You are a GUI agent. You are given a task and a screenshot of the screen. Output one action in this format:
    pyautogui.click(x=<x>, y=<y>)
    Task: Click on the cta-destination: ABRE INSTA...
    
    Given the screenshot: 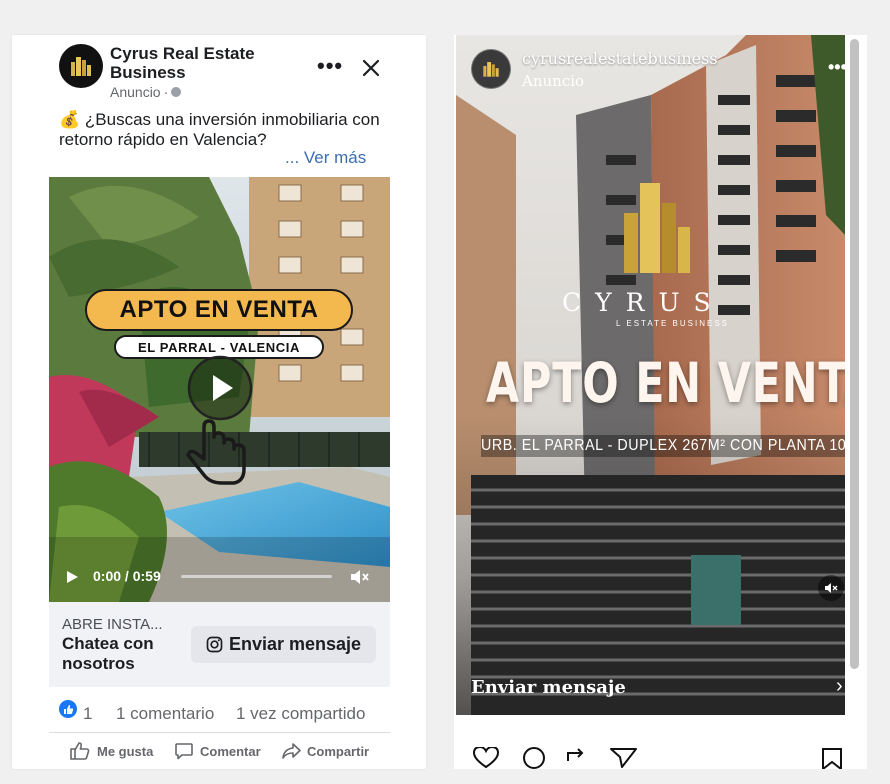 What is the action you would take?
    pyautogui.click(x=112, y=624)
    